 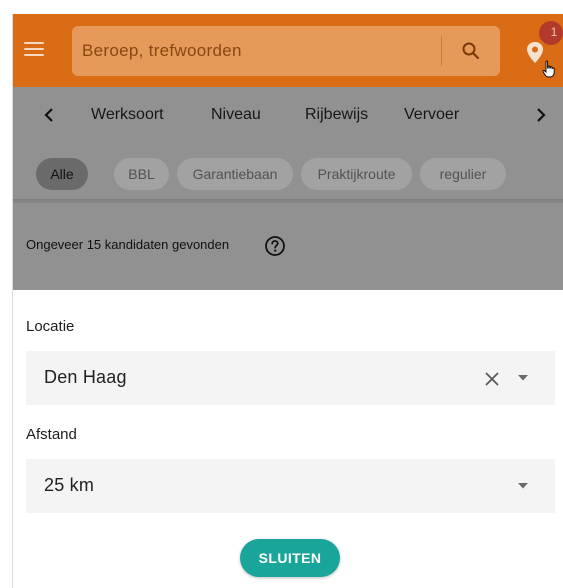 I want to click on location-select: Den Haag, so click(x=290, y=378).